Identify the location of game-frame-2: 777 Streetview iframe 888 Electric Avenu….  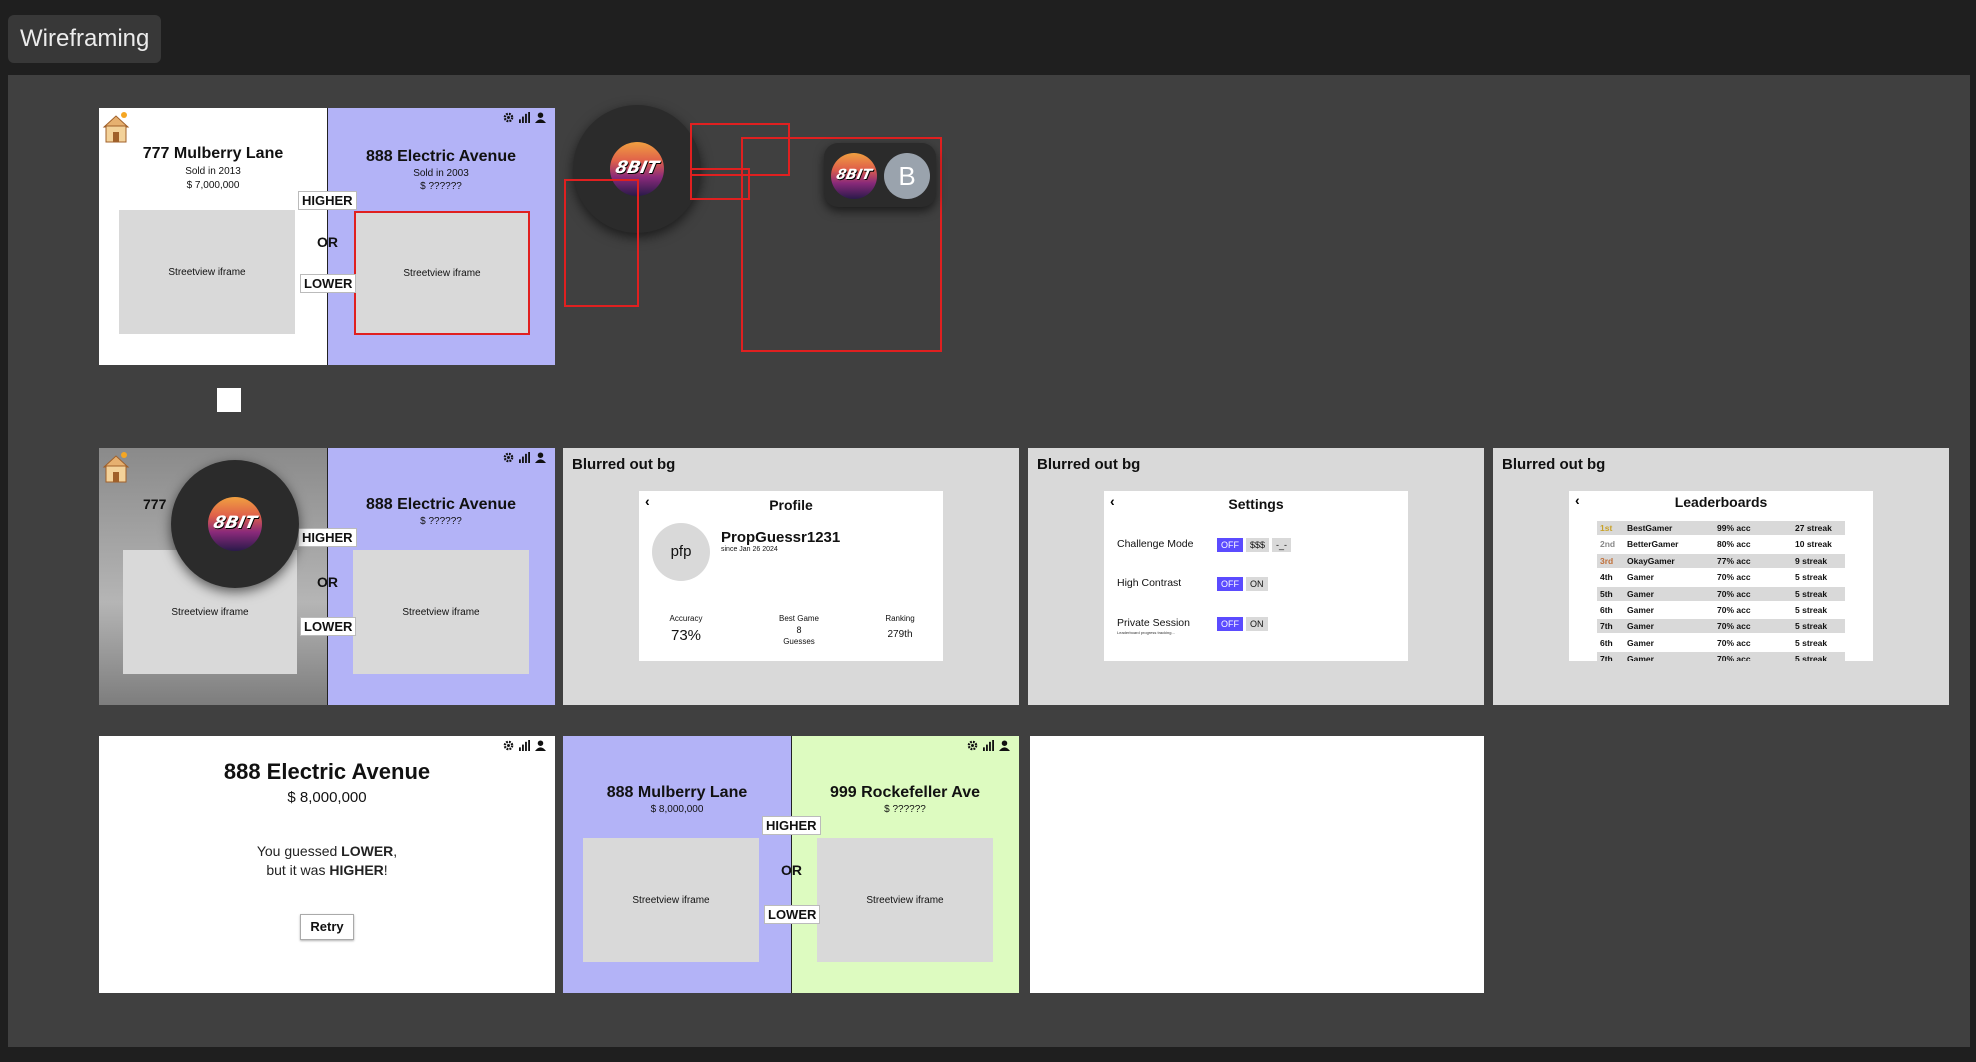
(327, 576).